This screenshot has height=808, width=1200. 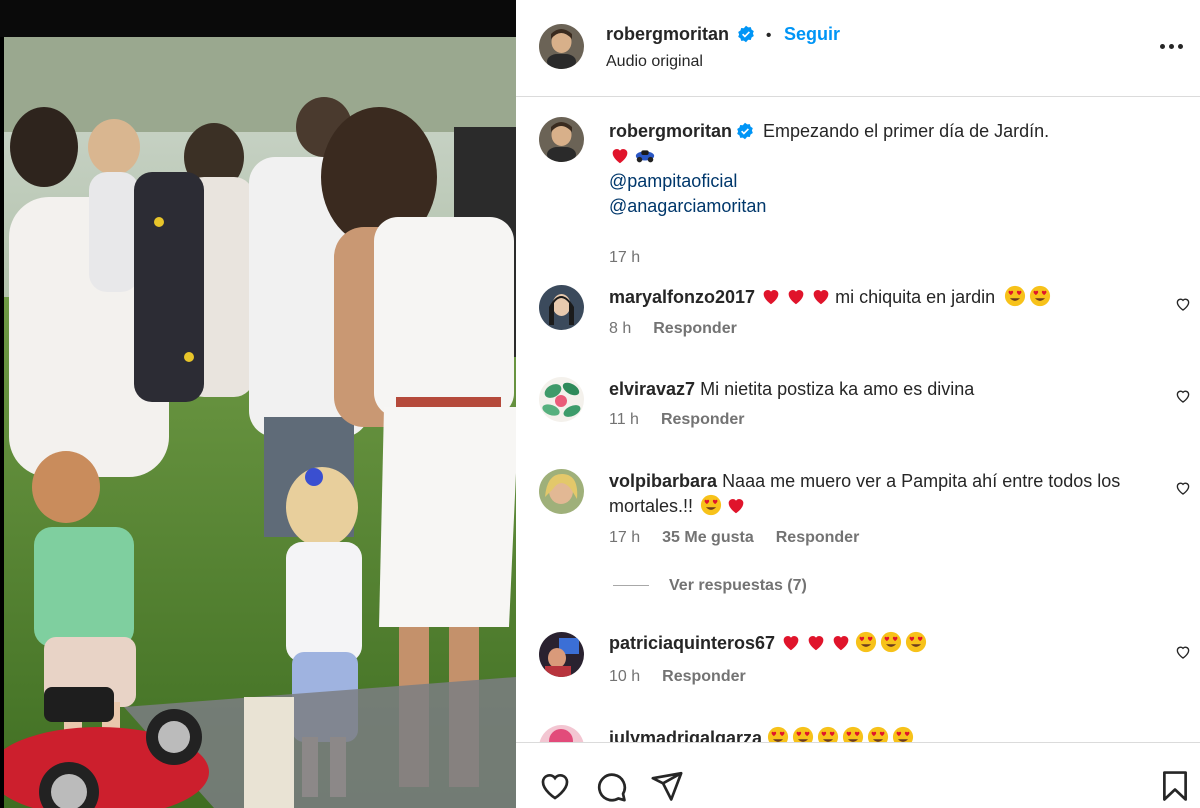 I want to click on comment-time: 10 h, so click(x=624, y=676).